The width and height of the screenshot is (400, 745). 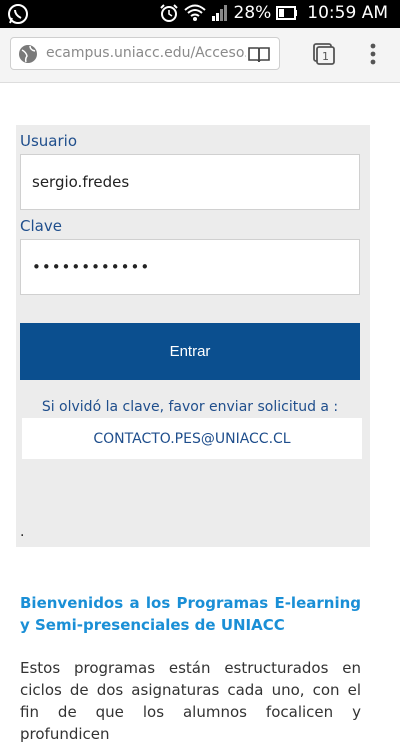 I want to click on alarm-icon, so click(x=168, y=13).